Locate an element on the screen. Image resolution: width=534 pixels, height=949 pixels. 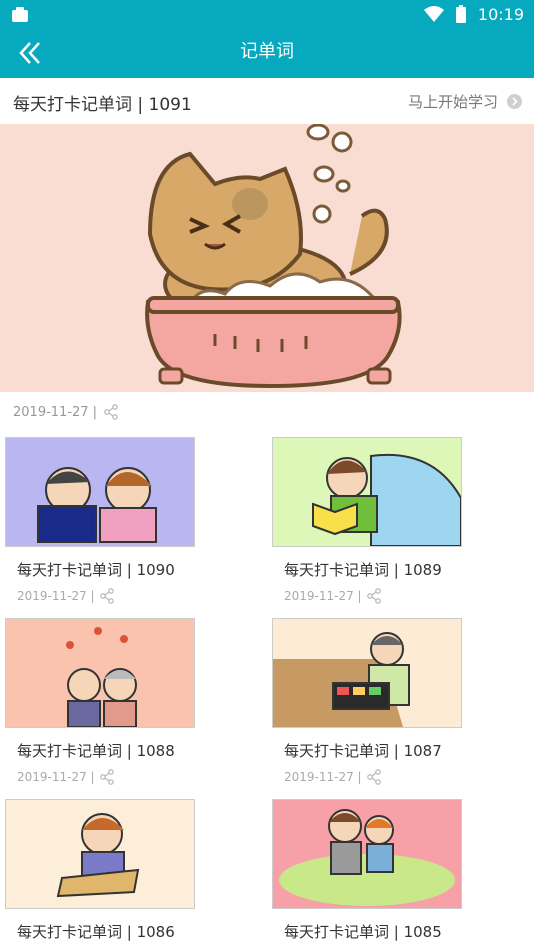
card-title: 每天打卡记单词 | 1090 is located at coordinates (96, 570).